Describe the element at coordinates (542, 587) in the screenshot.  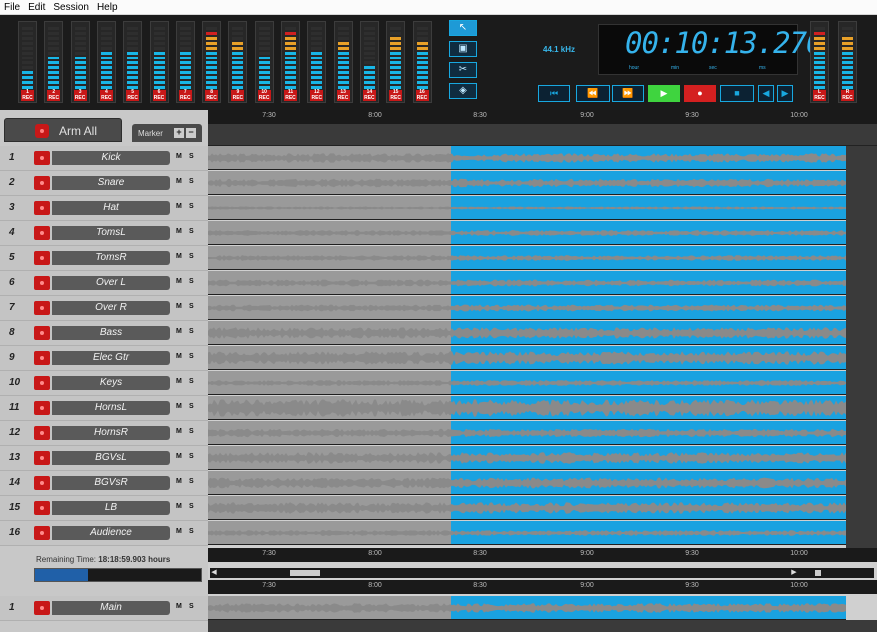
I see `time-ruler-main: 7:30 8:00 8:30 9:00 9:30 10:00` at that location.